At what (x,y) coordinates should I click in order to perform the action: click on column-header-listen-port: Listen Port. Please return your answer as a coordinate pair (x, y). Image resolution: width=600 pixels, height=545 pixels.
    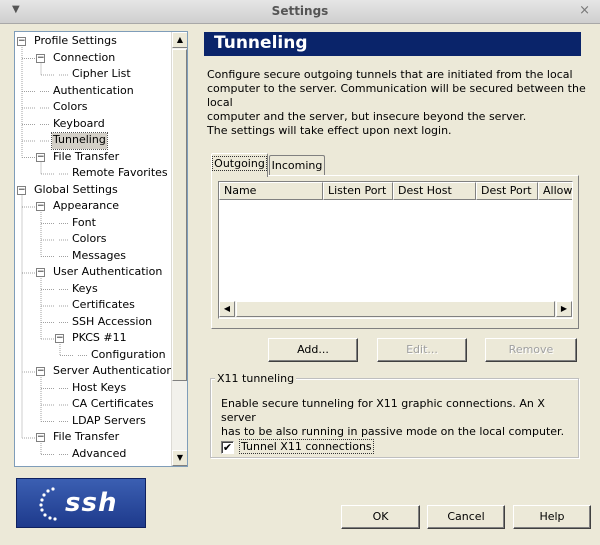
    Looking at the image, I should click on (358, 191).